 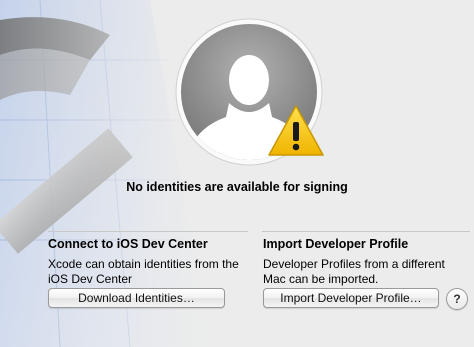 I want to click on import-title: Import Developer Profile, so click(x=336, y=244).